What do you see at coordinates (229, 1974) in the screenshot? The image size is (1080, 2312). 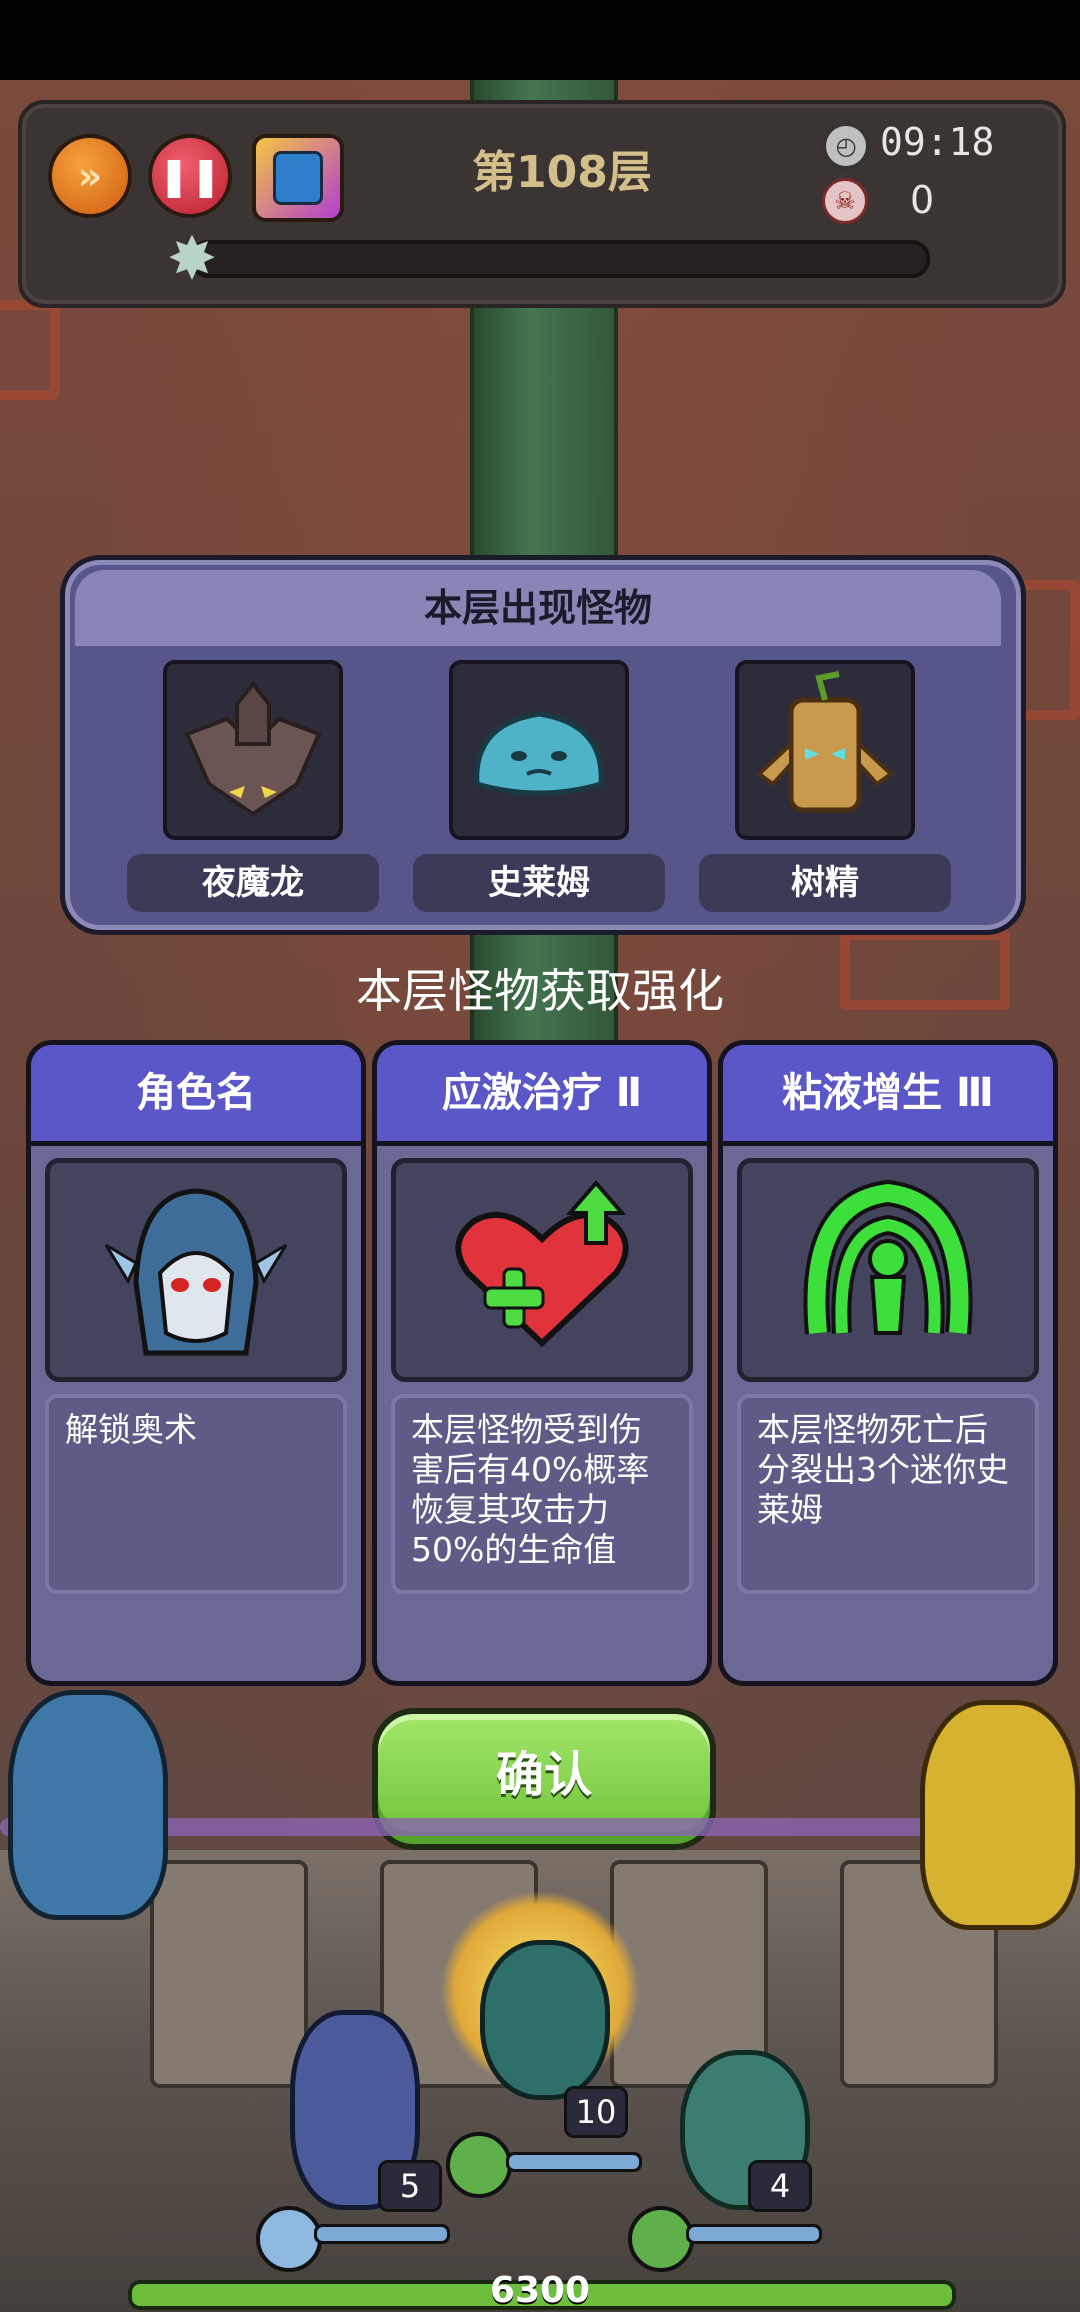 I see `arena-pillar` at bounding box center [229, 1974].